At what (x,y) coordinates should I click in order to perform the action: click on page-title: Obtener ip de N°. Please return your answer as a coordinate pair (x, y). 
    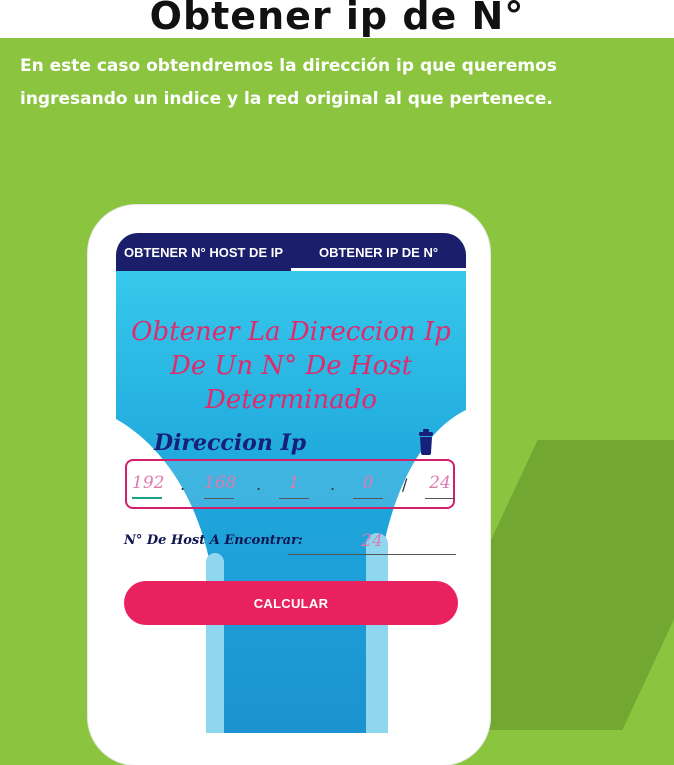
    Looking at the image, I should click on (337, 19).